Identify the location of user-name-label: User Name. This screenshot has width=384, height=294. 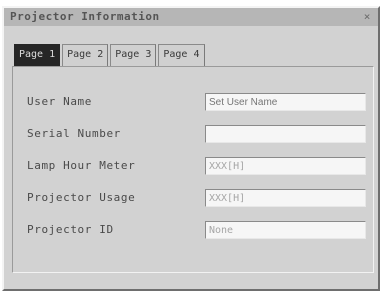
(60, 101).